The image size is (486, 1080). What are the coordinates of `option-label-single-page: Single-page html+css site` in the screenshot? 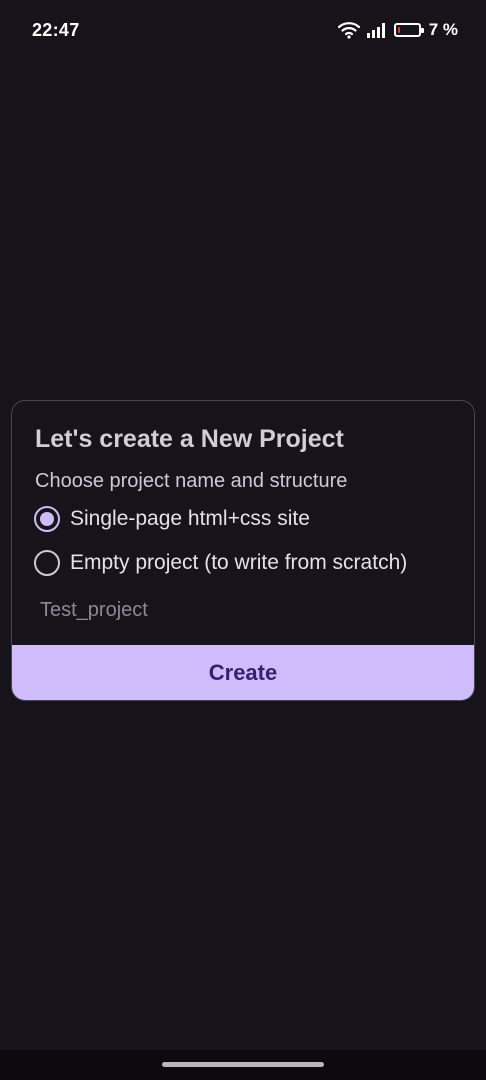 It's located at (190, 518).